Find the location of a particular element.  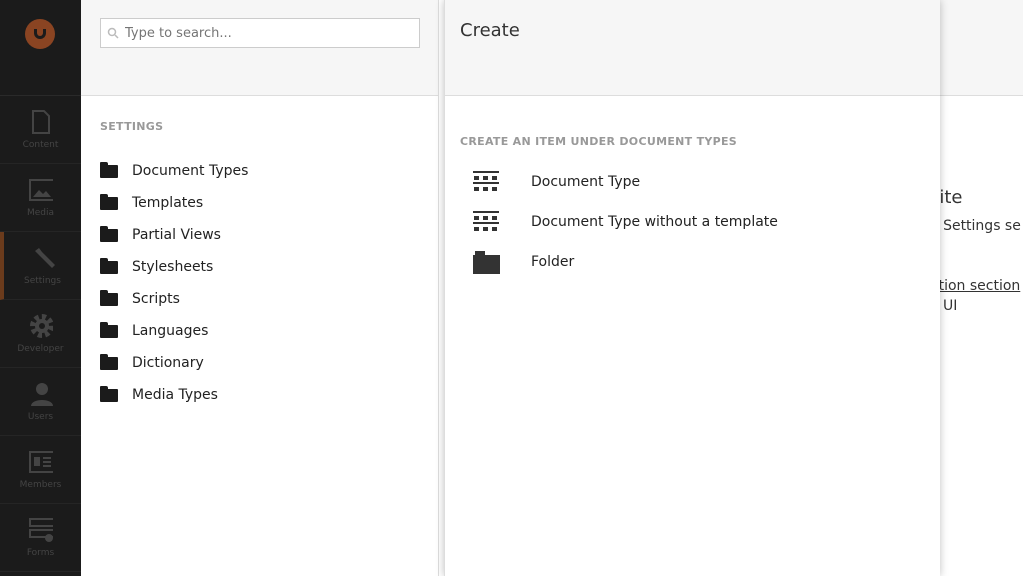

create-document-type-without-template: Document Type without a template is located at coordinates (625, 222).